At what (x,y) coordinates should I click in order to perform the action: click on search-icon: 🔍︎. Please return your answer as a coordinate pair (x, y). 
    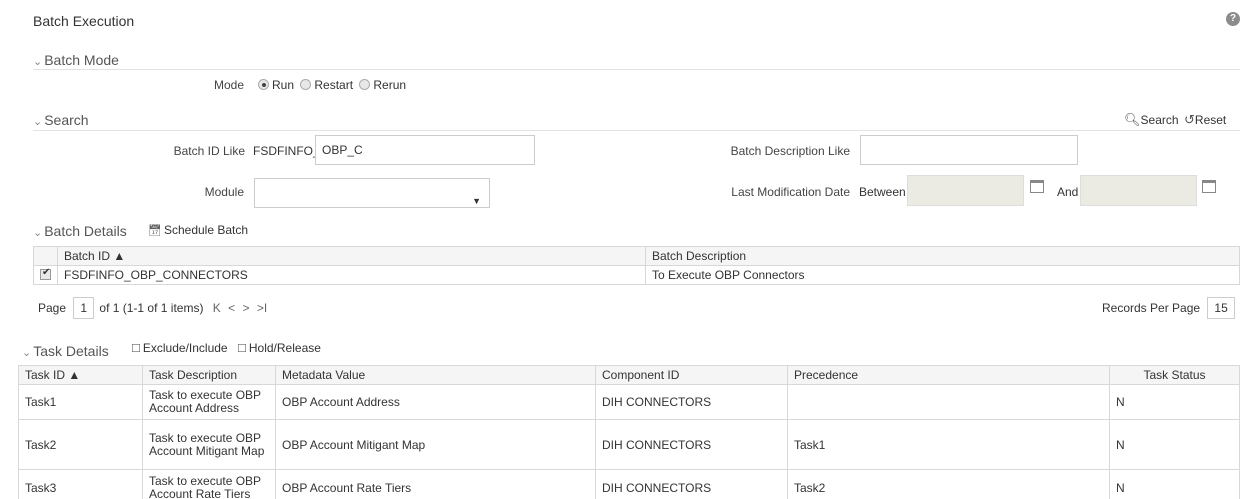
    Looking at the image, I should click on (1132, 119).